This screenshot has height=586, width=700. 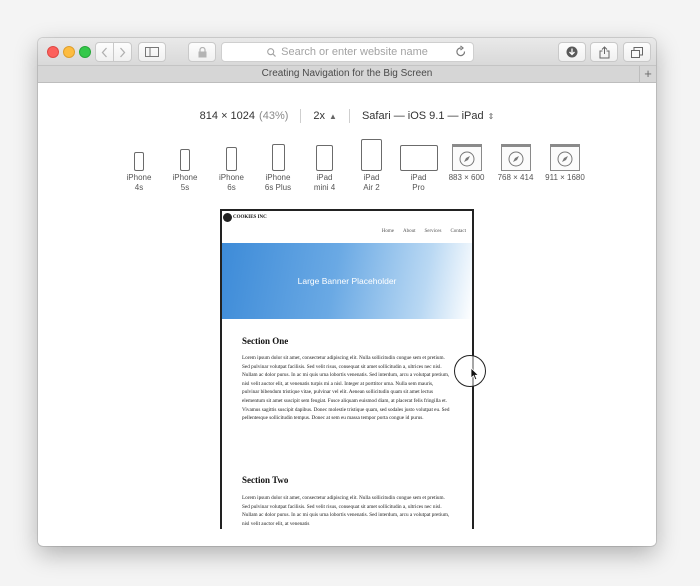 What do you see at coordinates (491, 116) in the screenshot?
I see `chevron-updown-icon: ⇕` at bounding box center [491, 116].